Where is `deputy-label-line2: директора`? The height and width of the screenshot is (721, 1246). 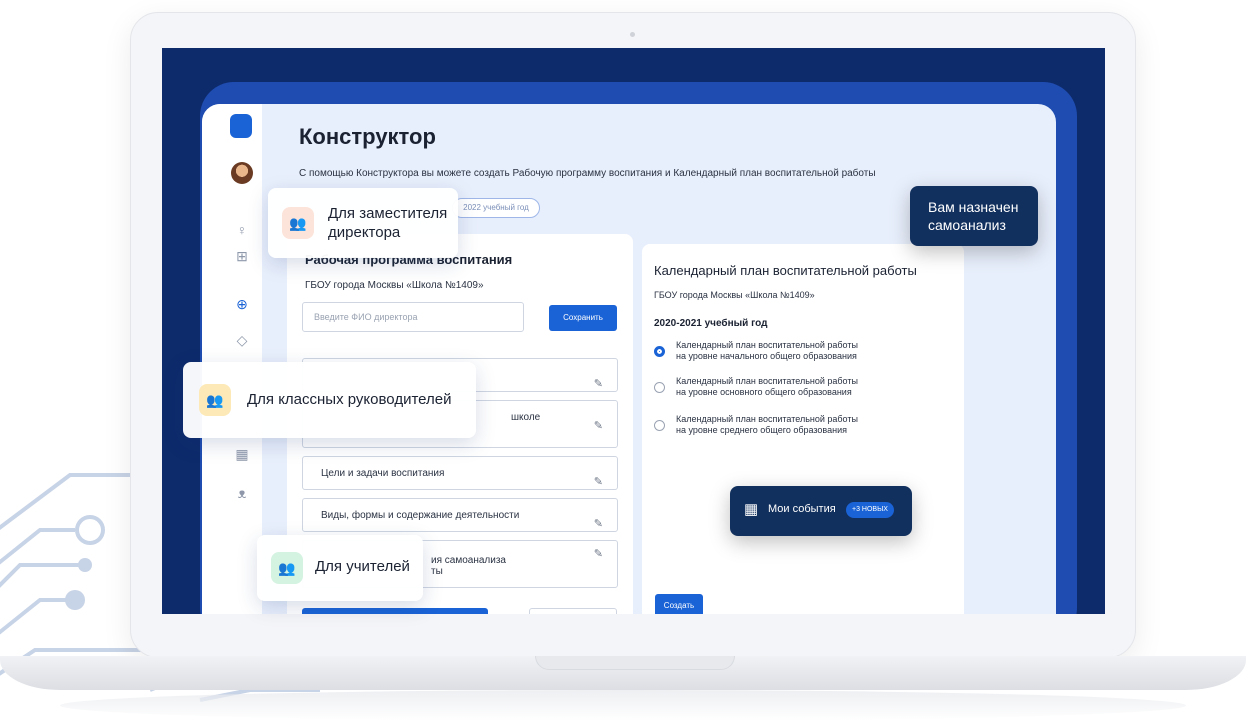
deputy-label-line2: директора is located at coordinates (364, 232).